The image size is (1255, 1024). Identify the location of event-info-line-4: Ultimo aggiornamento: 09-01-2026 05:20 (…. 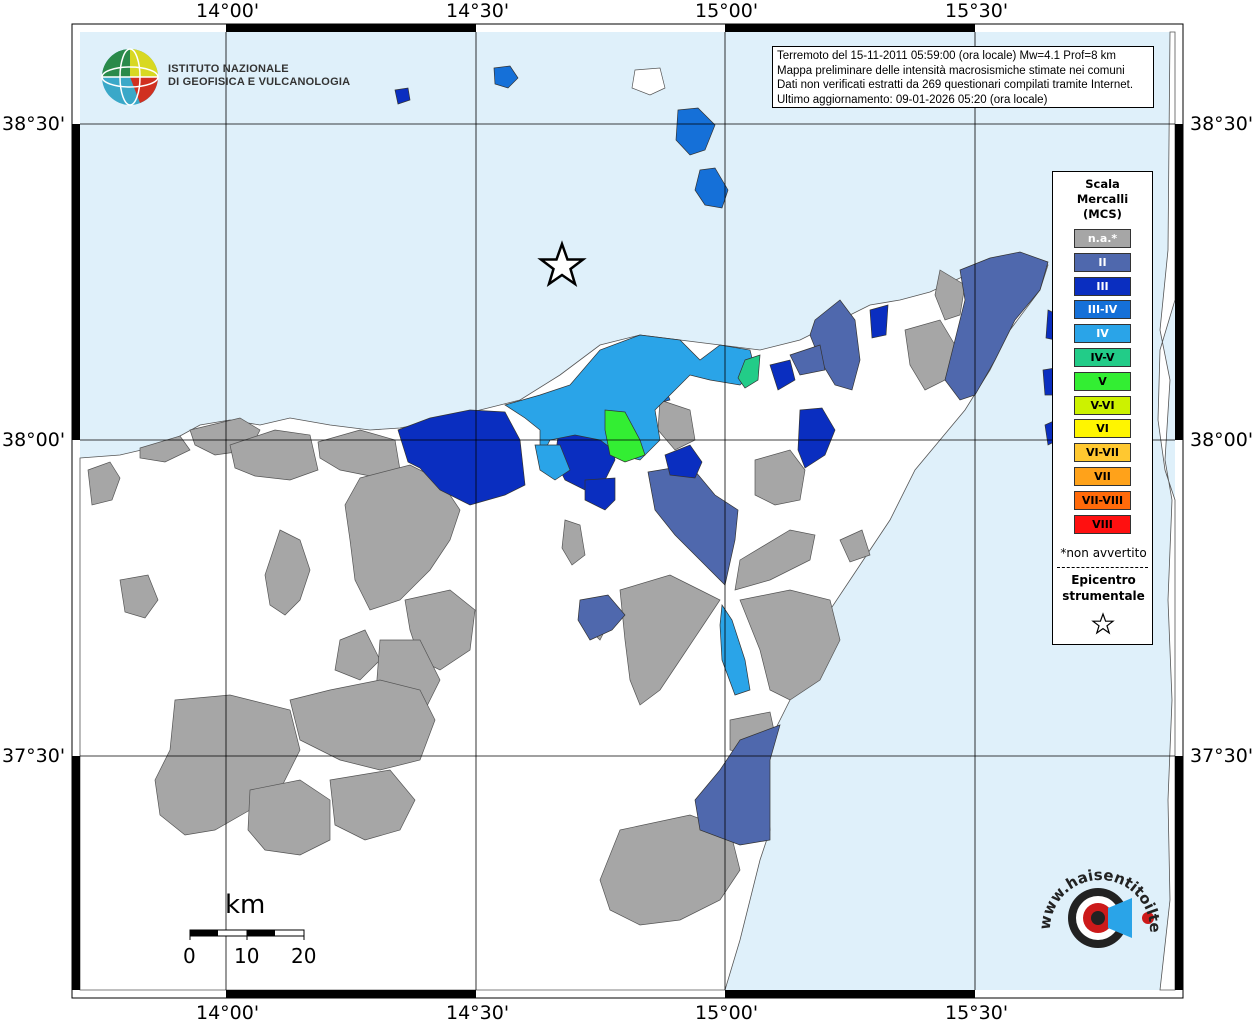
(912, 99).